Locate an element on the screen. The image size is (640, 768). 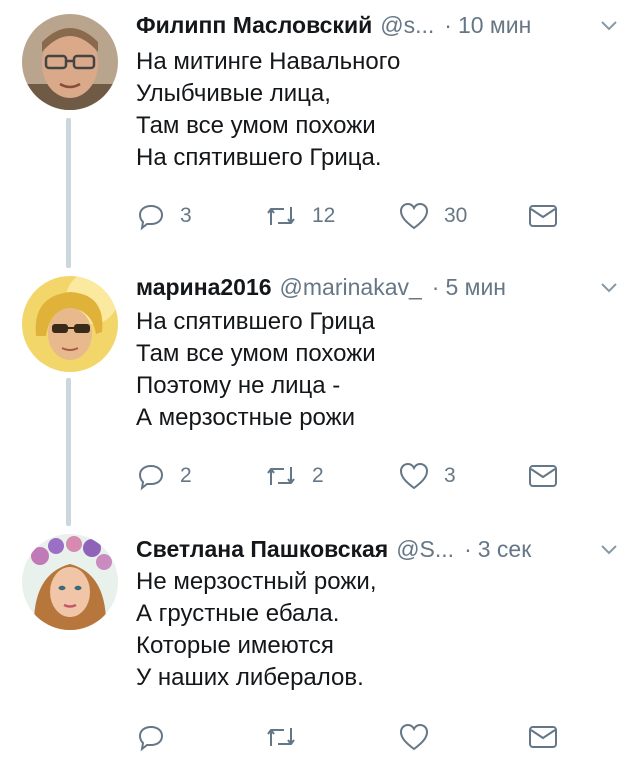
reply-button: 3 is located at coordinates (164, 216).